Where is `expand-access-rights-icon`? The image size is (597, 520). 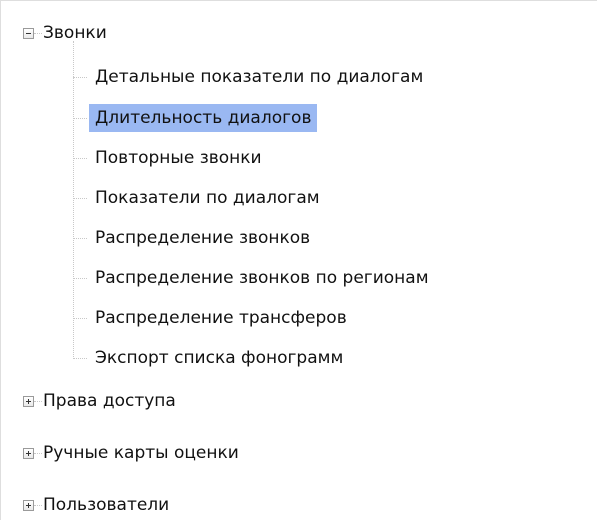 expand-access-rights-icon is located at coordinates (28, 401).